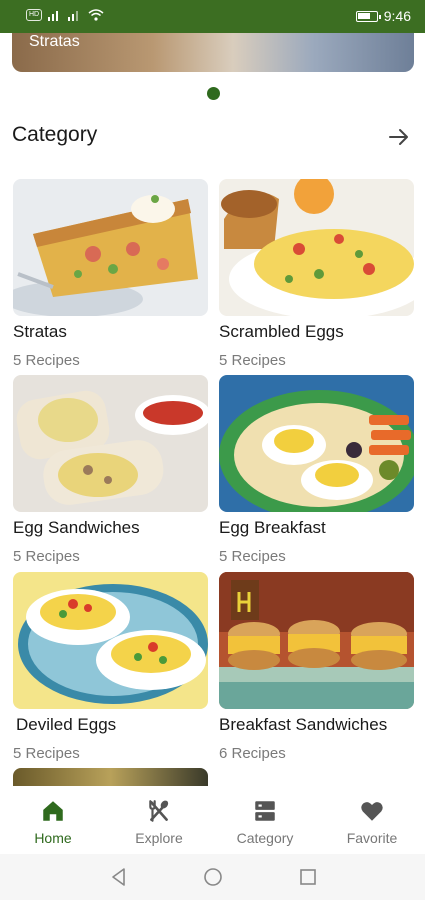 The width and height of the screenshot is (425, 900). I want to click on nav-label: Explore, so click(159, 838).